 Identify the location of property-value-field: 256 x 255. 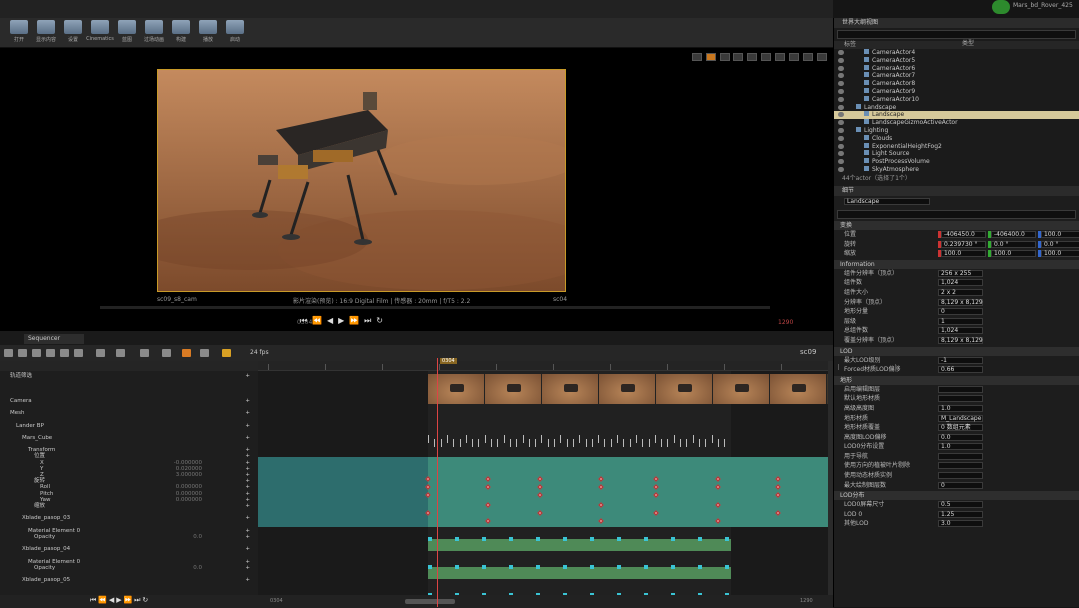
(960, 273).